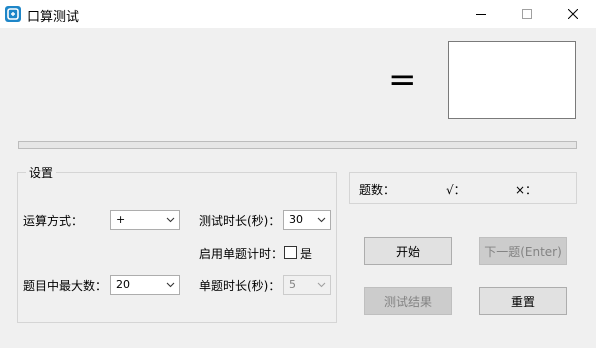 The image size is (596, 348). What do you see at coordinates (240, 286) in the screenshot?
I see `per-question-duration-label: 单题时长(秒)：` at bounding box center [240, 286].